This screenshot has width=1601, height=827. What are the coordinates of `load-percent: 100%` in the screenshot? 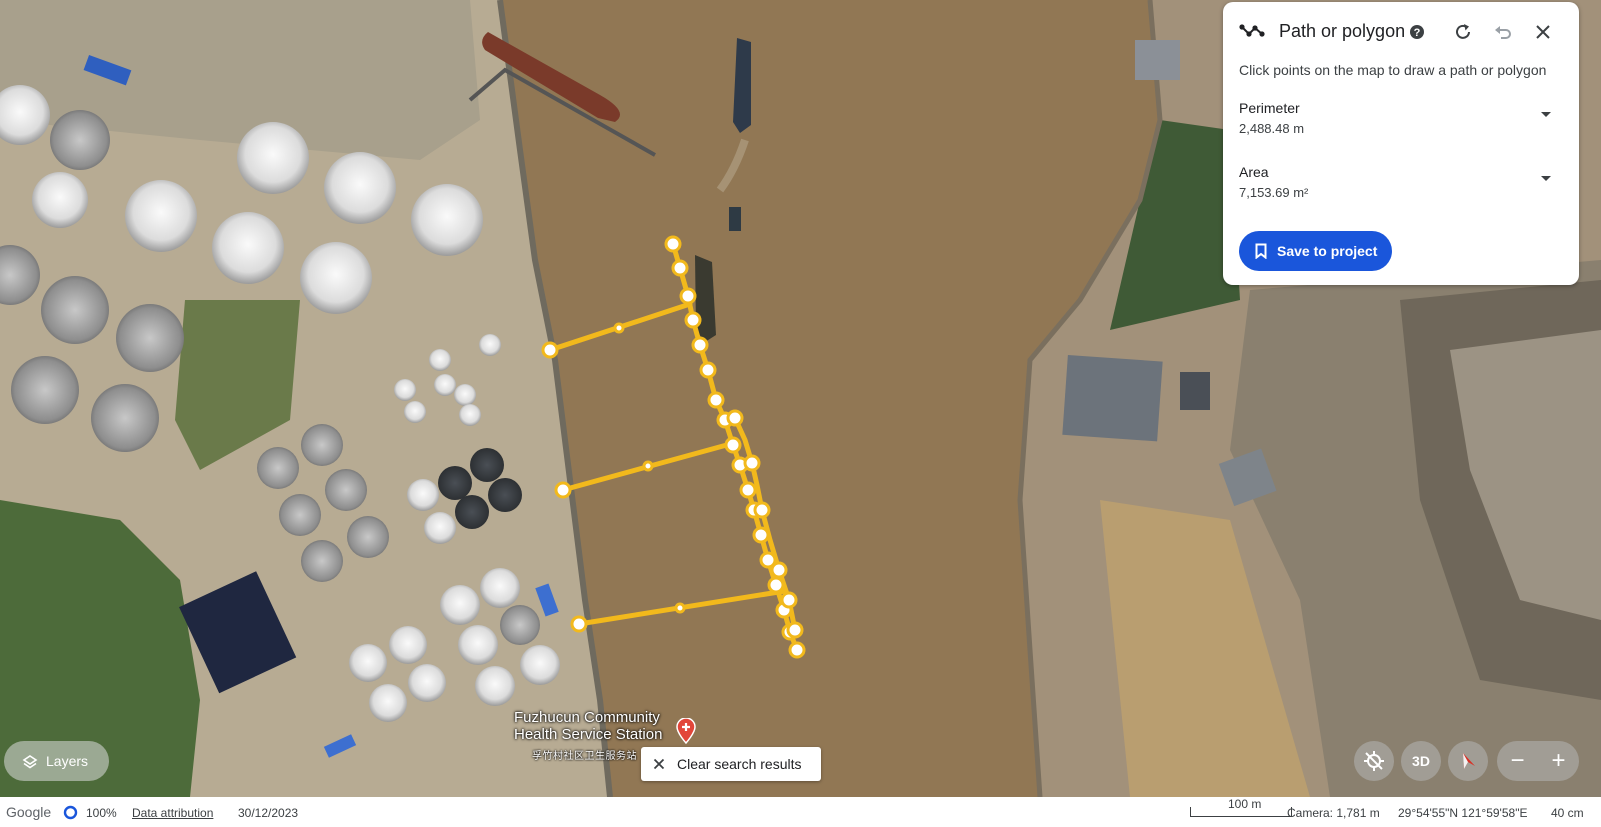 It's located at (101, 813).